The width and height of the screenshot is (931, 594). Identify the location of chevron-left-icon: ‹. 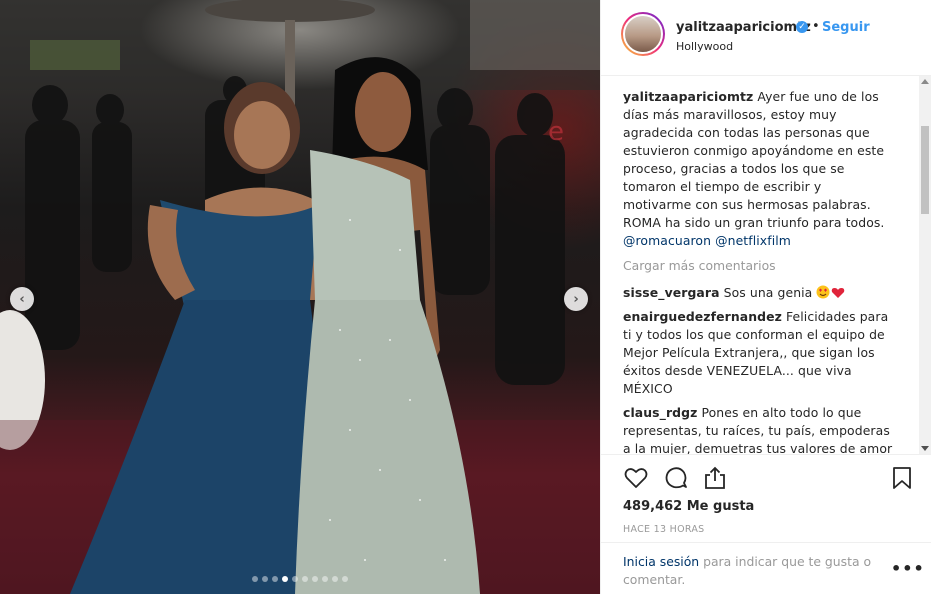
(22, 299).